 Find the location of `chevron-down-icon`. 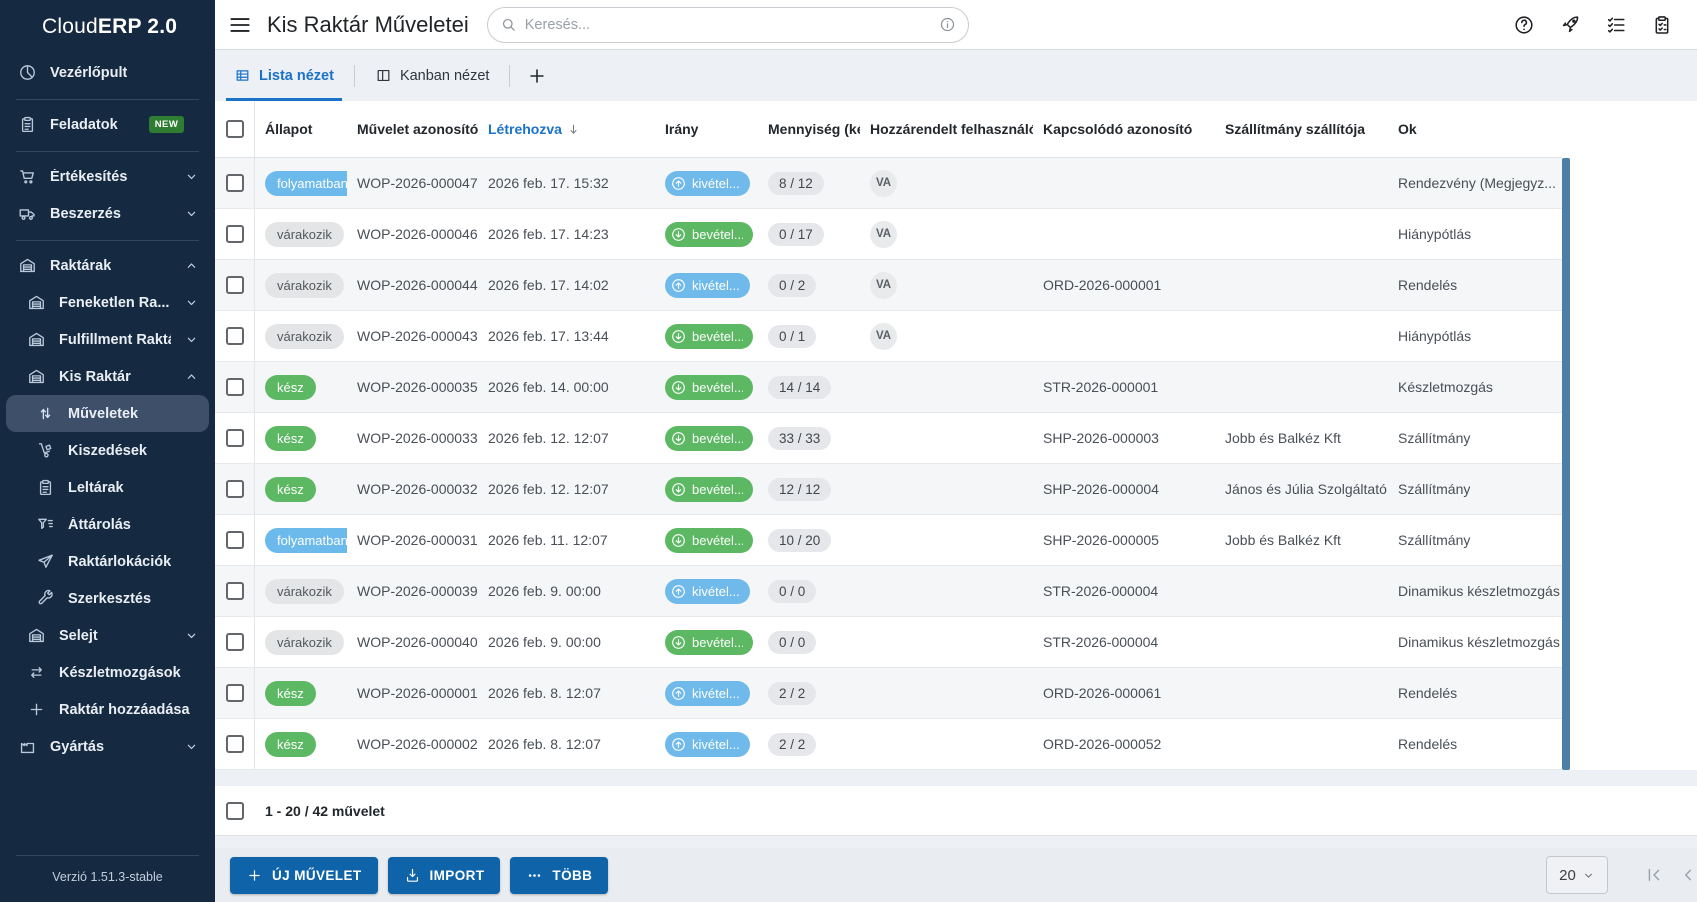

chevron-down-icon is located at coordinates (191, 339).